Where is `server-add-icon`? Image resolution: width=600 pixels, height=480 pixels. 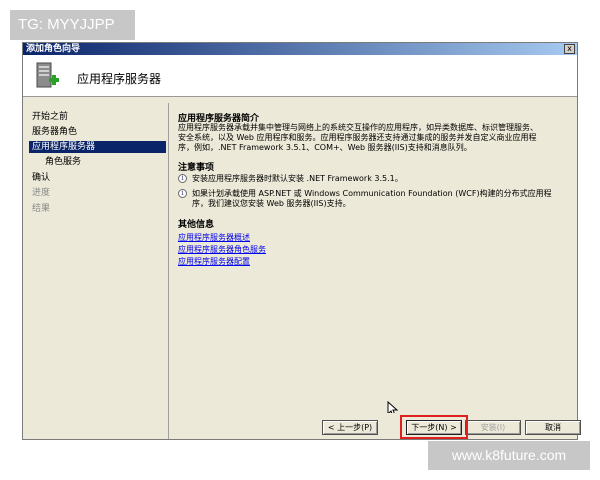 server-add-icon is located at coordinates (47, 75).